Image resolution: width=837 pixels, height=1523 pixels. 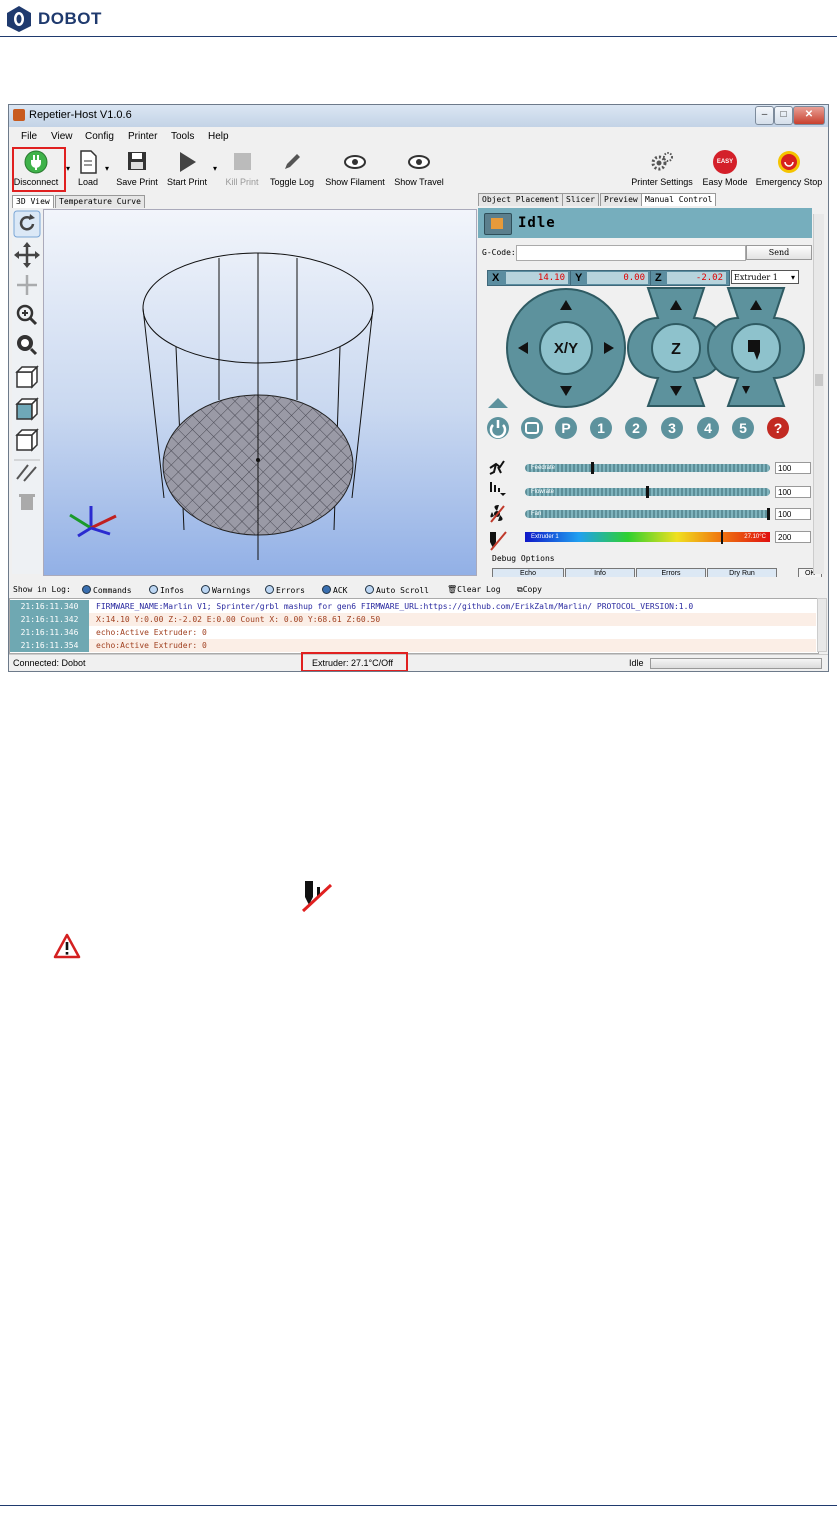 What do you see at coordinates (226, 590) in the screenshot?
I see `log-option-warnings: Warnings` at bounding box center [226, 590].